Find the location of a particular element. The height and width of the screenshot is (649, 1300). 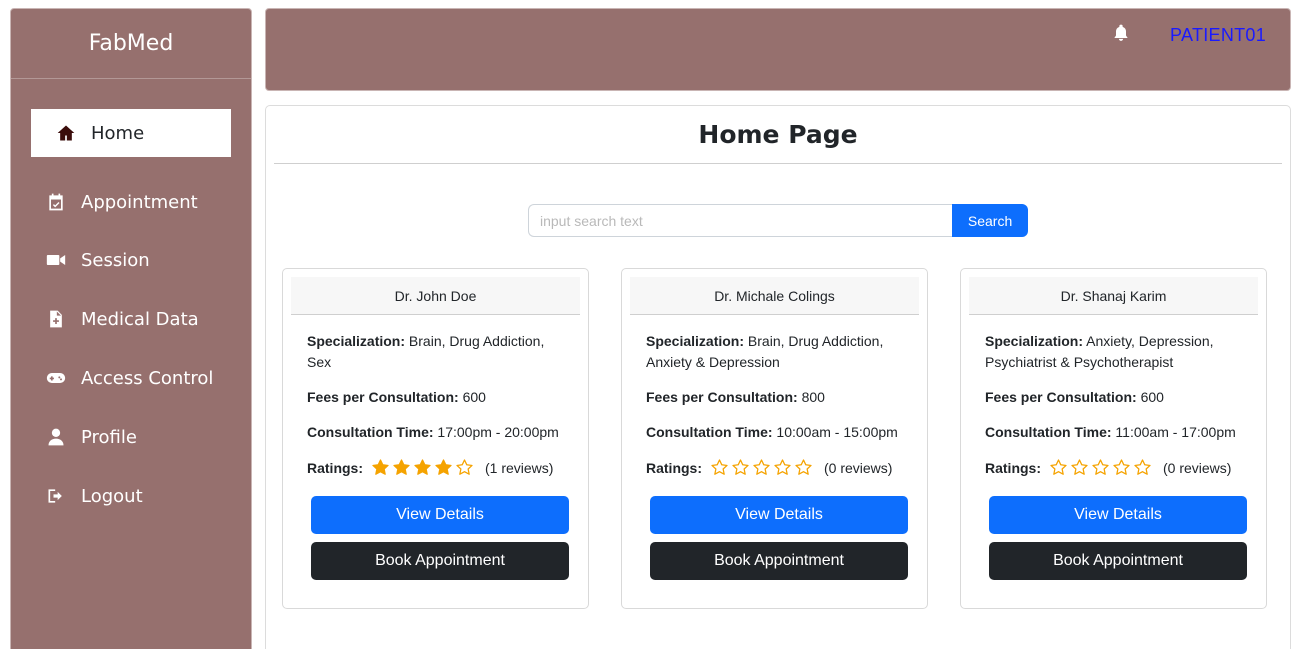

search-button: Search is located at coordinates (990, 220).